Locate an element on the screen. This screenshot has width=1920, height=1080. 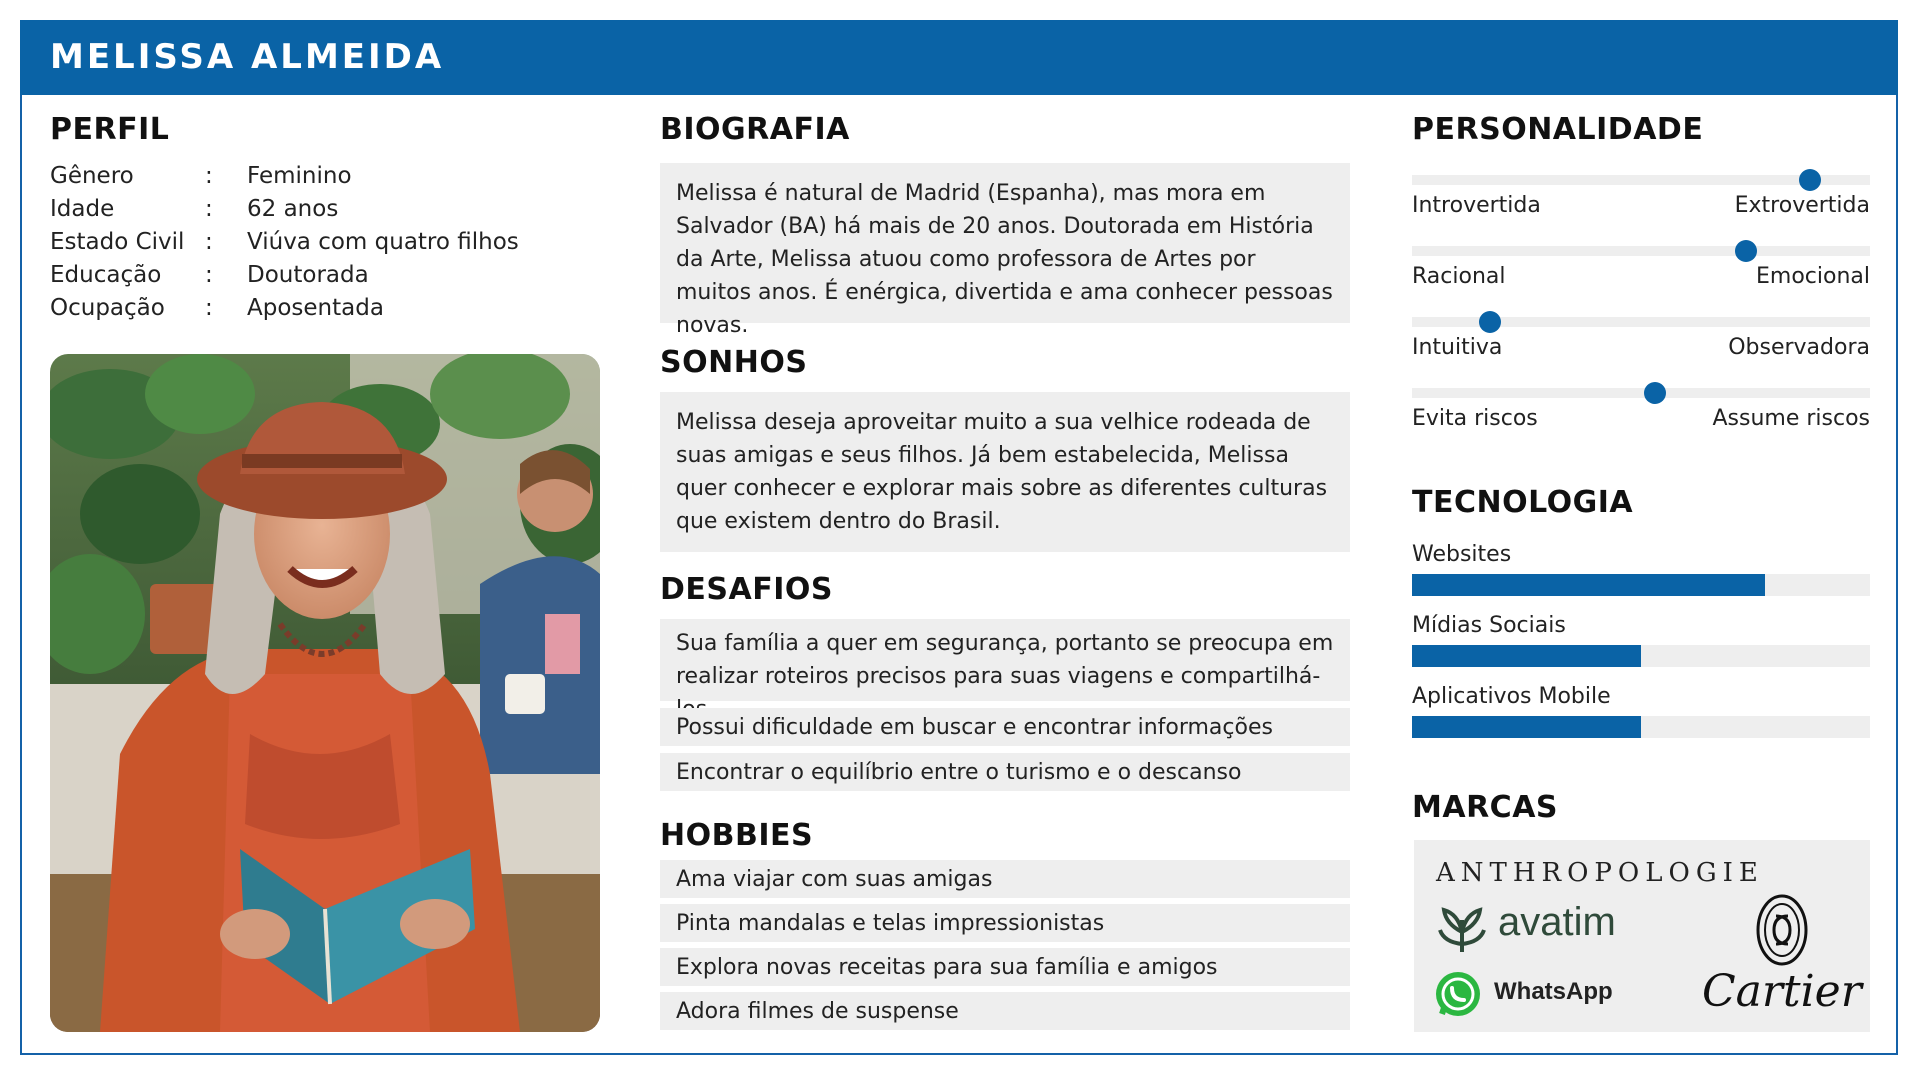
profile-row: Educação : Doutorada is located at coordinates (330, 275).